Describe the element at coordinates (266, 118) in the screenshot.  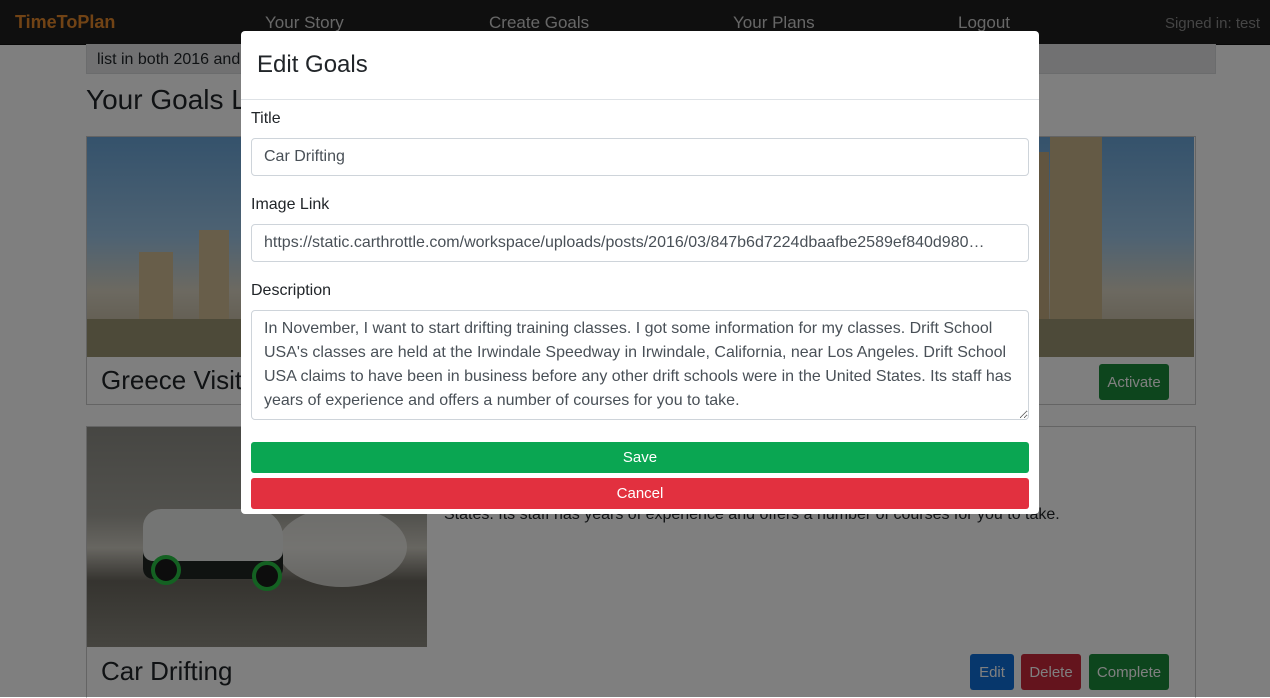
I see `title-label: Title` at that location.